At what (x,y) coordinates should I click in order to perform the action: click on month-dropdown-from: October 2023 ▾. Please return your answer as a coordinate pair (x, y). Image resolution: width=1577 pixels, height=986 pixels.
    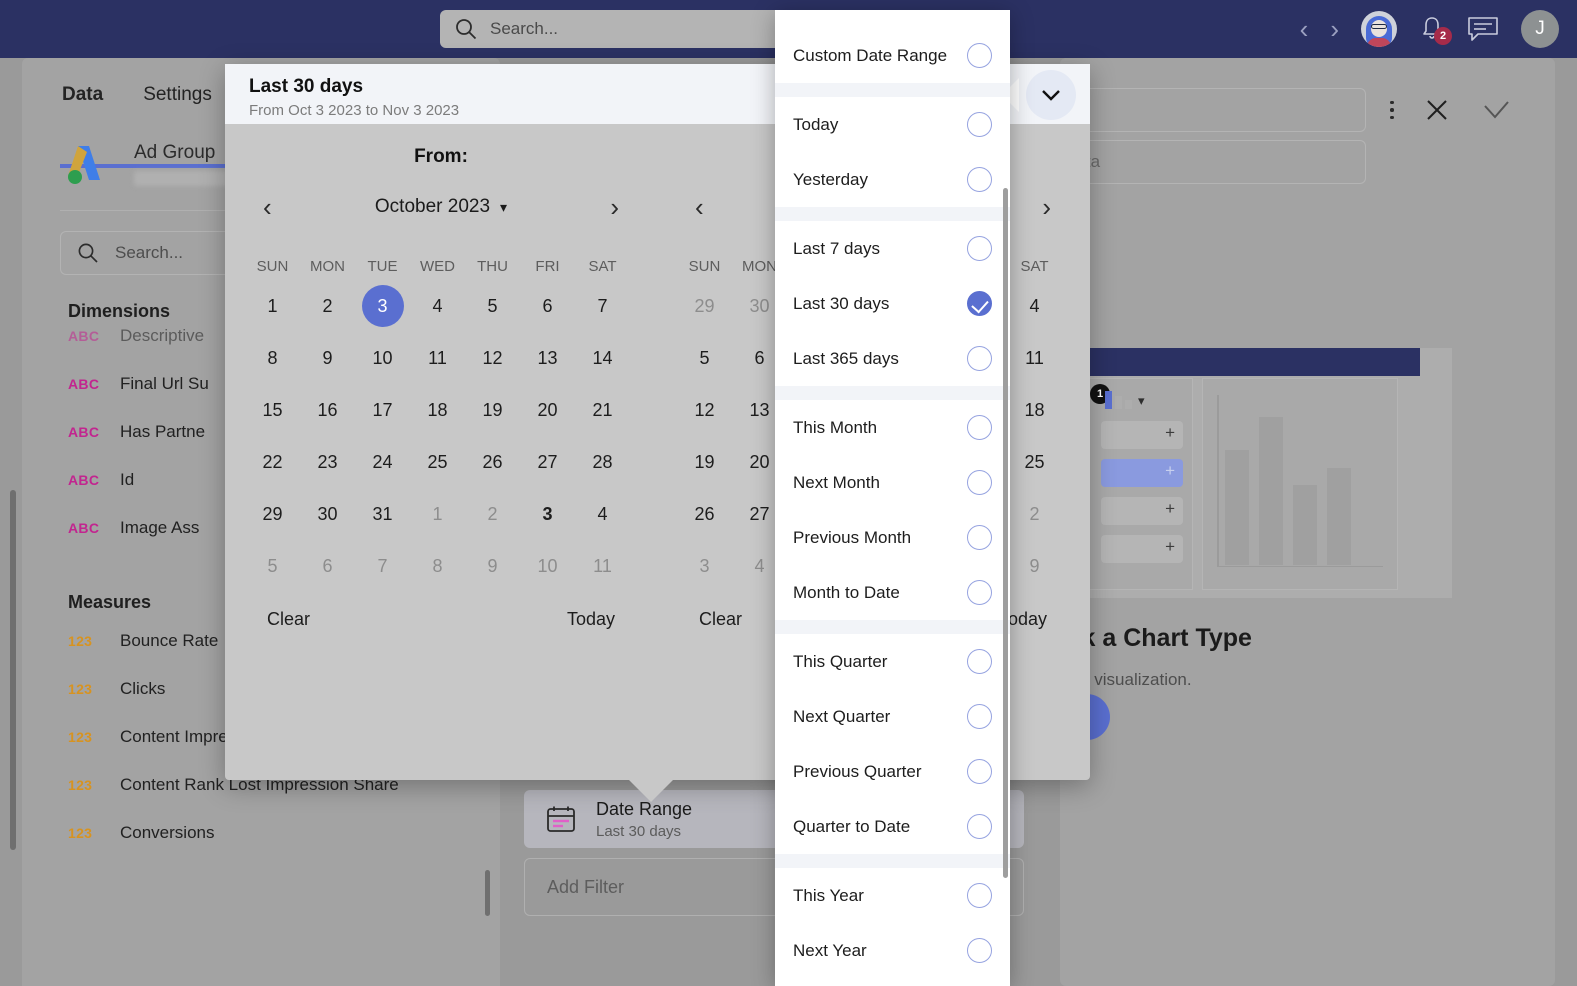
    Looking at the image, I should click on (441, 207).